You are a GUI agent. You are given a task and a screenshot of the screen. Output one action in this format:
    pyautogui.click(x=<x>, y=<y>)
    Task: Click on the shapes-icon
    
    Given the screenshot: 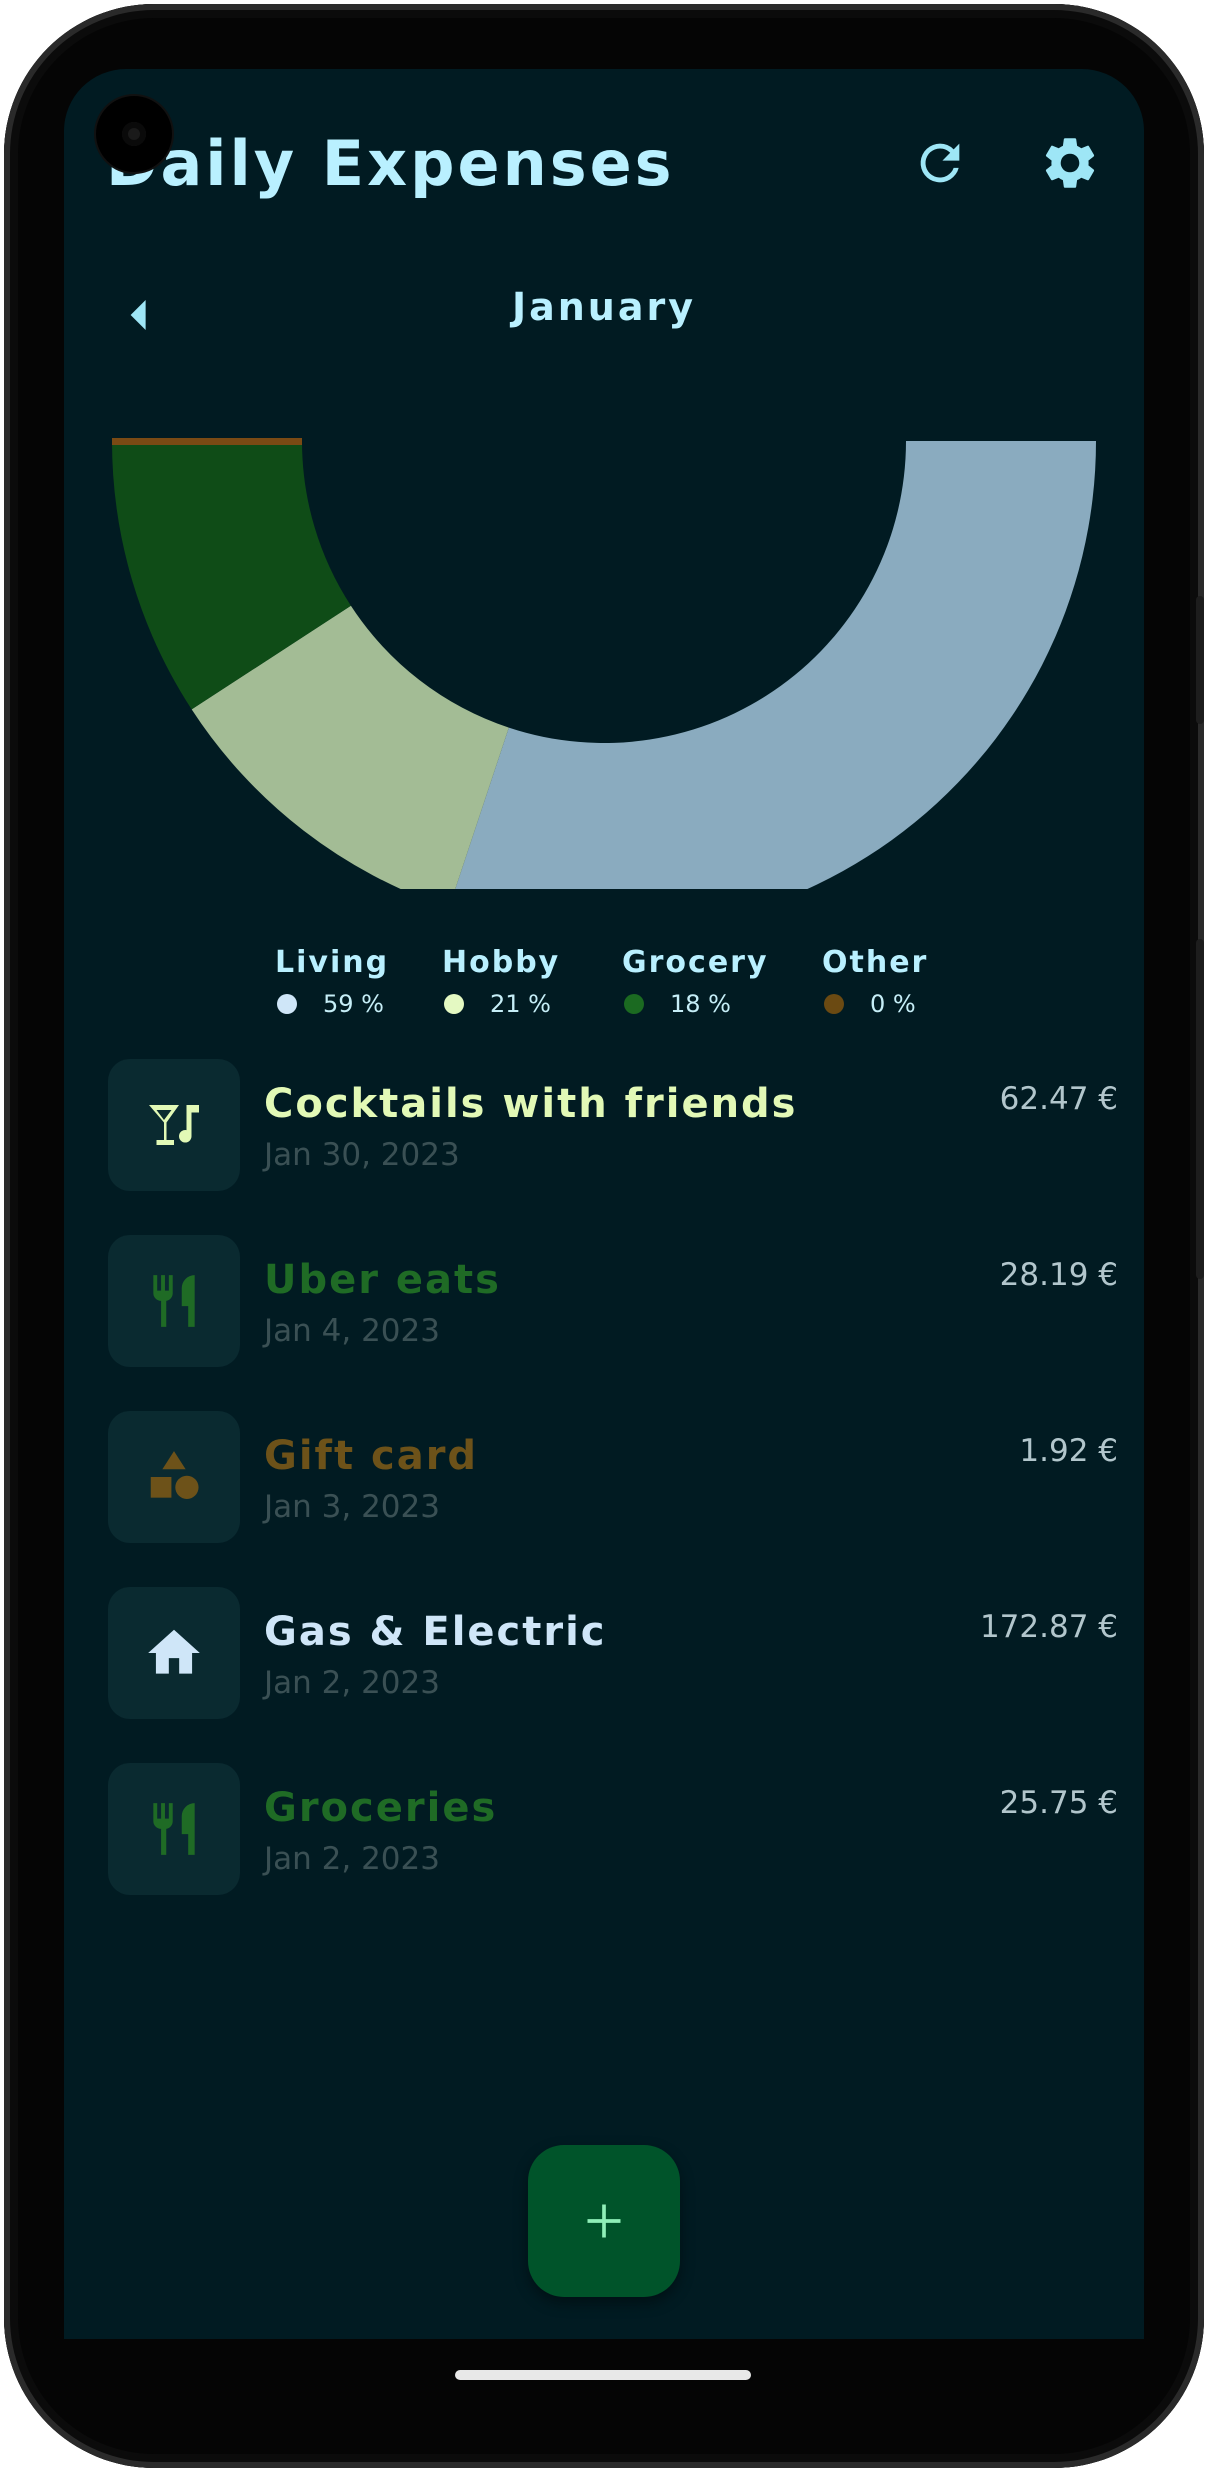 What is the action you would take?
    pyautogui.click(x=174, y=1477)
    